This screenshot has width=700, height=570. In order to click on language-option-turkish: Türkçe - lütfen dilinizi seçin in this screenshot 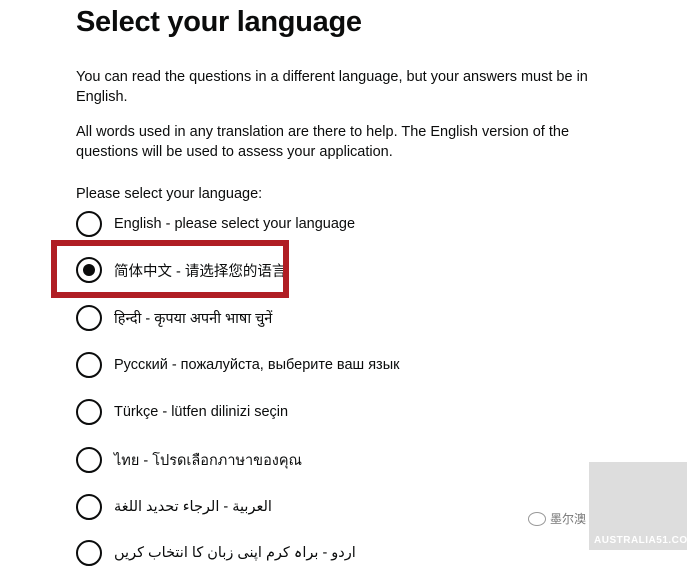, I will do `click(182, 412)`.